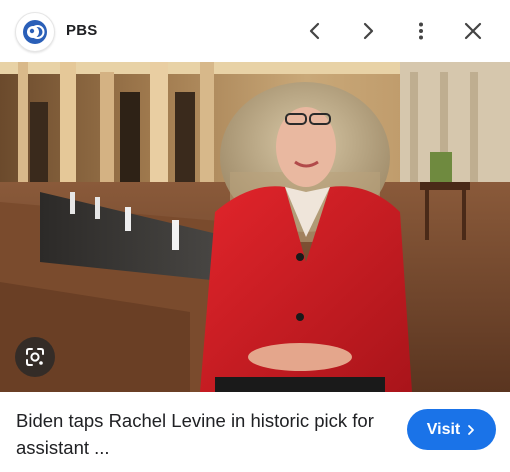  What do you see at coordinates (35, 32) in the screenshot?
I see `pbs-logo-icon` at bounding box center [35, 32].